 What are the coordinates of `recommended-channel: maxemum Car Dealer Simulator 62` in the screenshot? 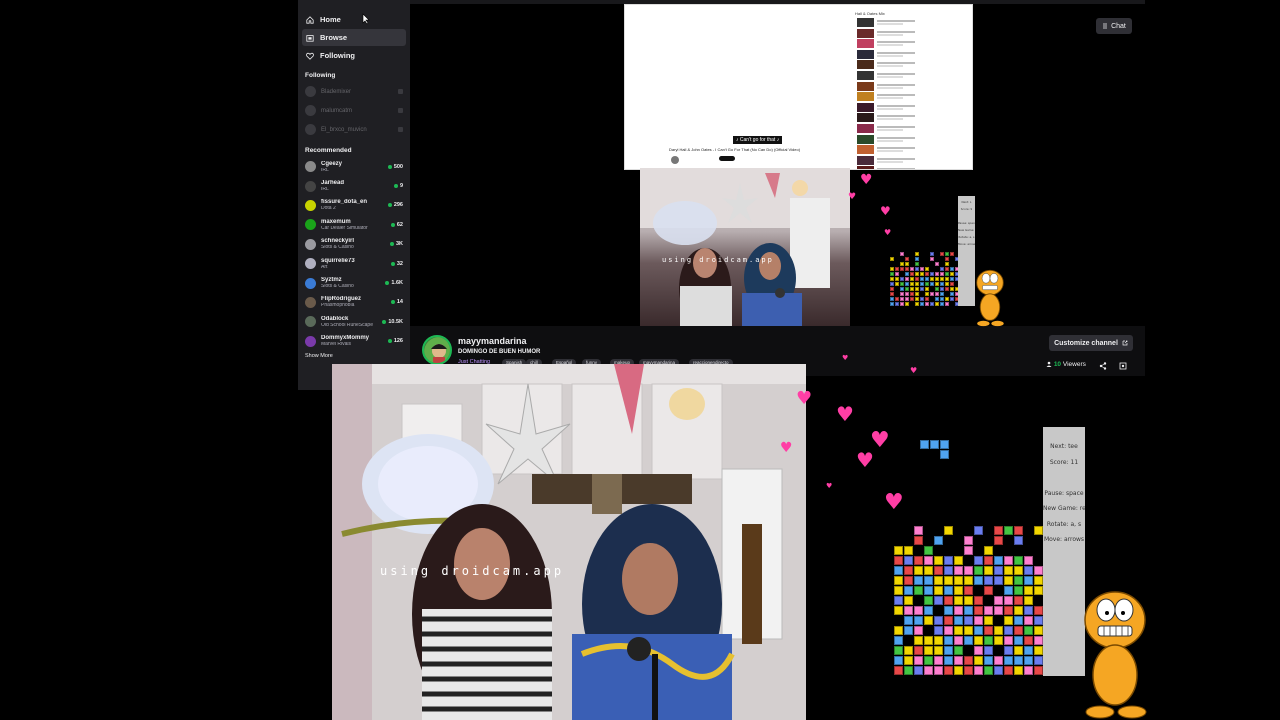 It's located at (354, 224).